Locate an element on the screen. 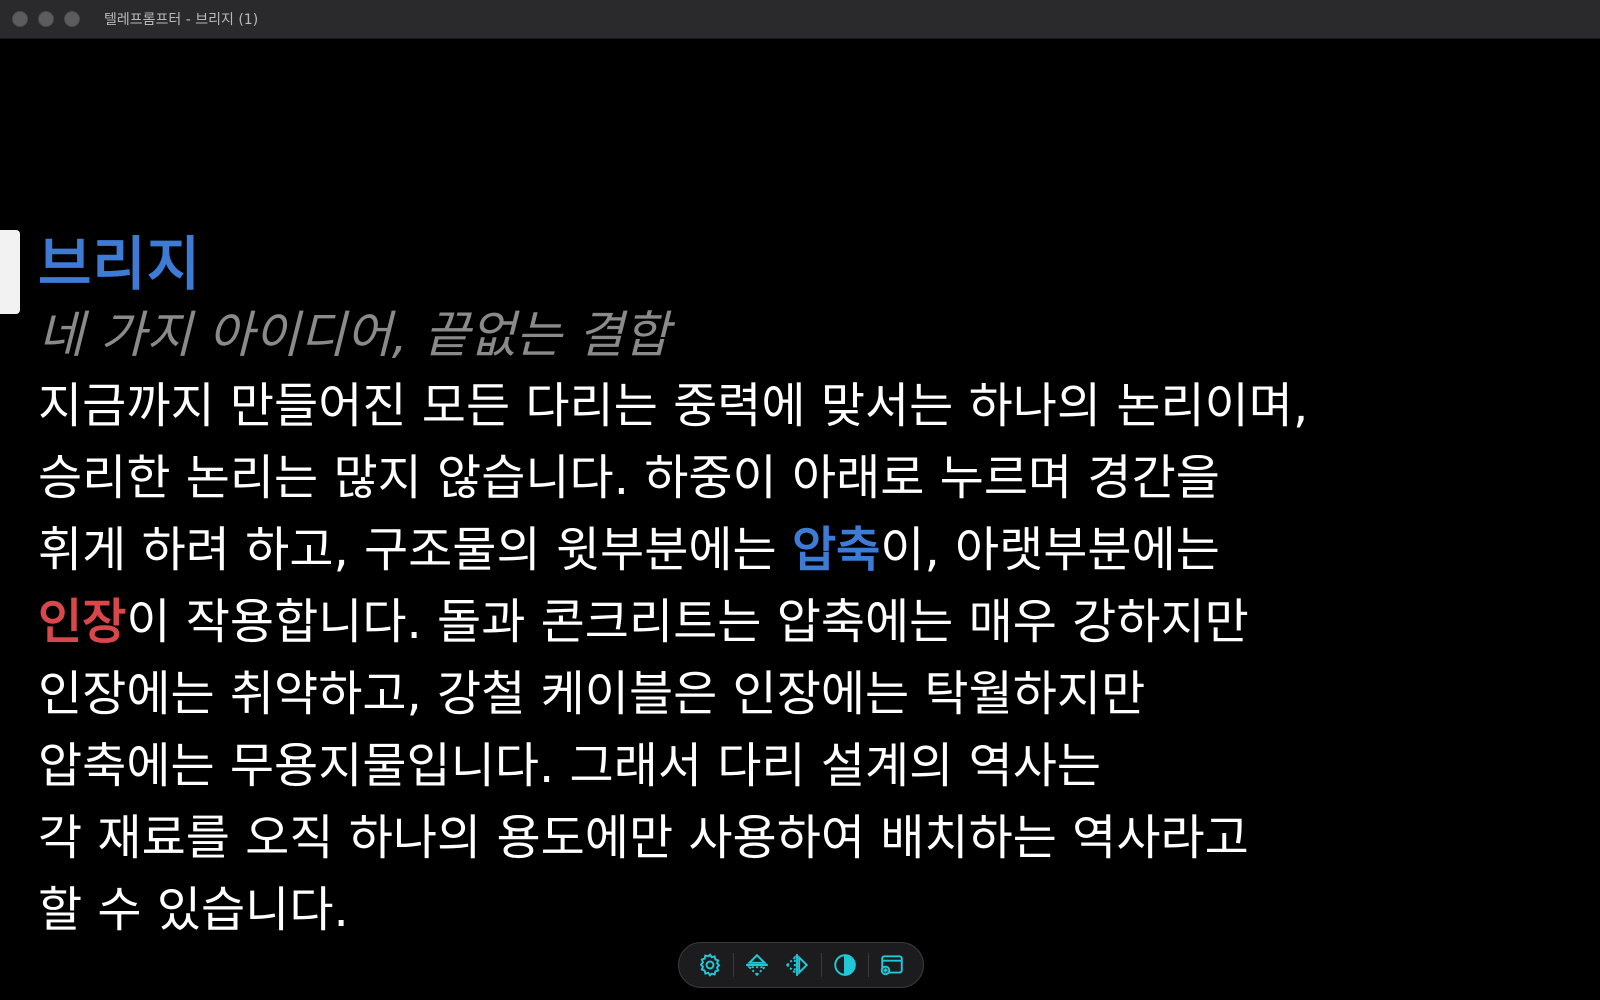  script-text: 각 재료를 오직 하나의 용도에만 사용하여 배치하는 역사라고 is located at coordinates (643, 838).